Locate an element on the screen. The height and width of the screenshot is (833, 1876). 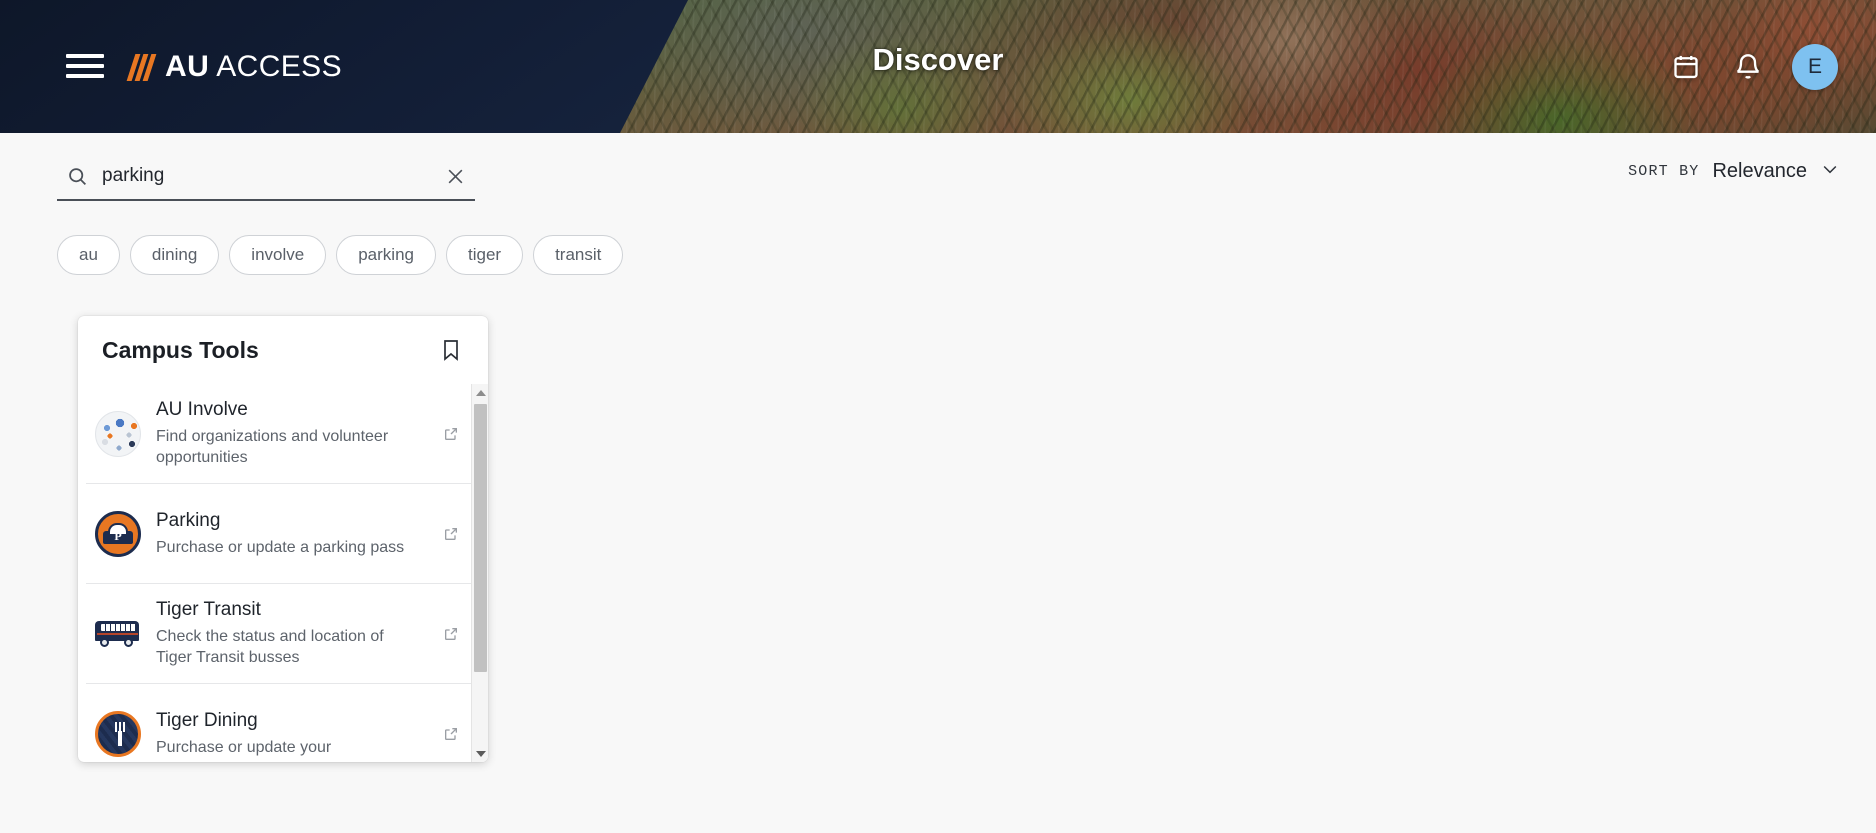
sort-by-value: Relevance is located at coordinates (1759, 171).